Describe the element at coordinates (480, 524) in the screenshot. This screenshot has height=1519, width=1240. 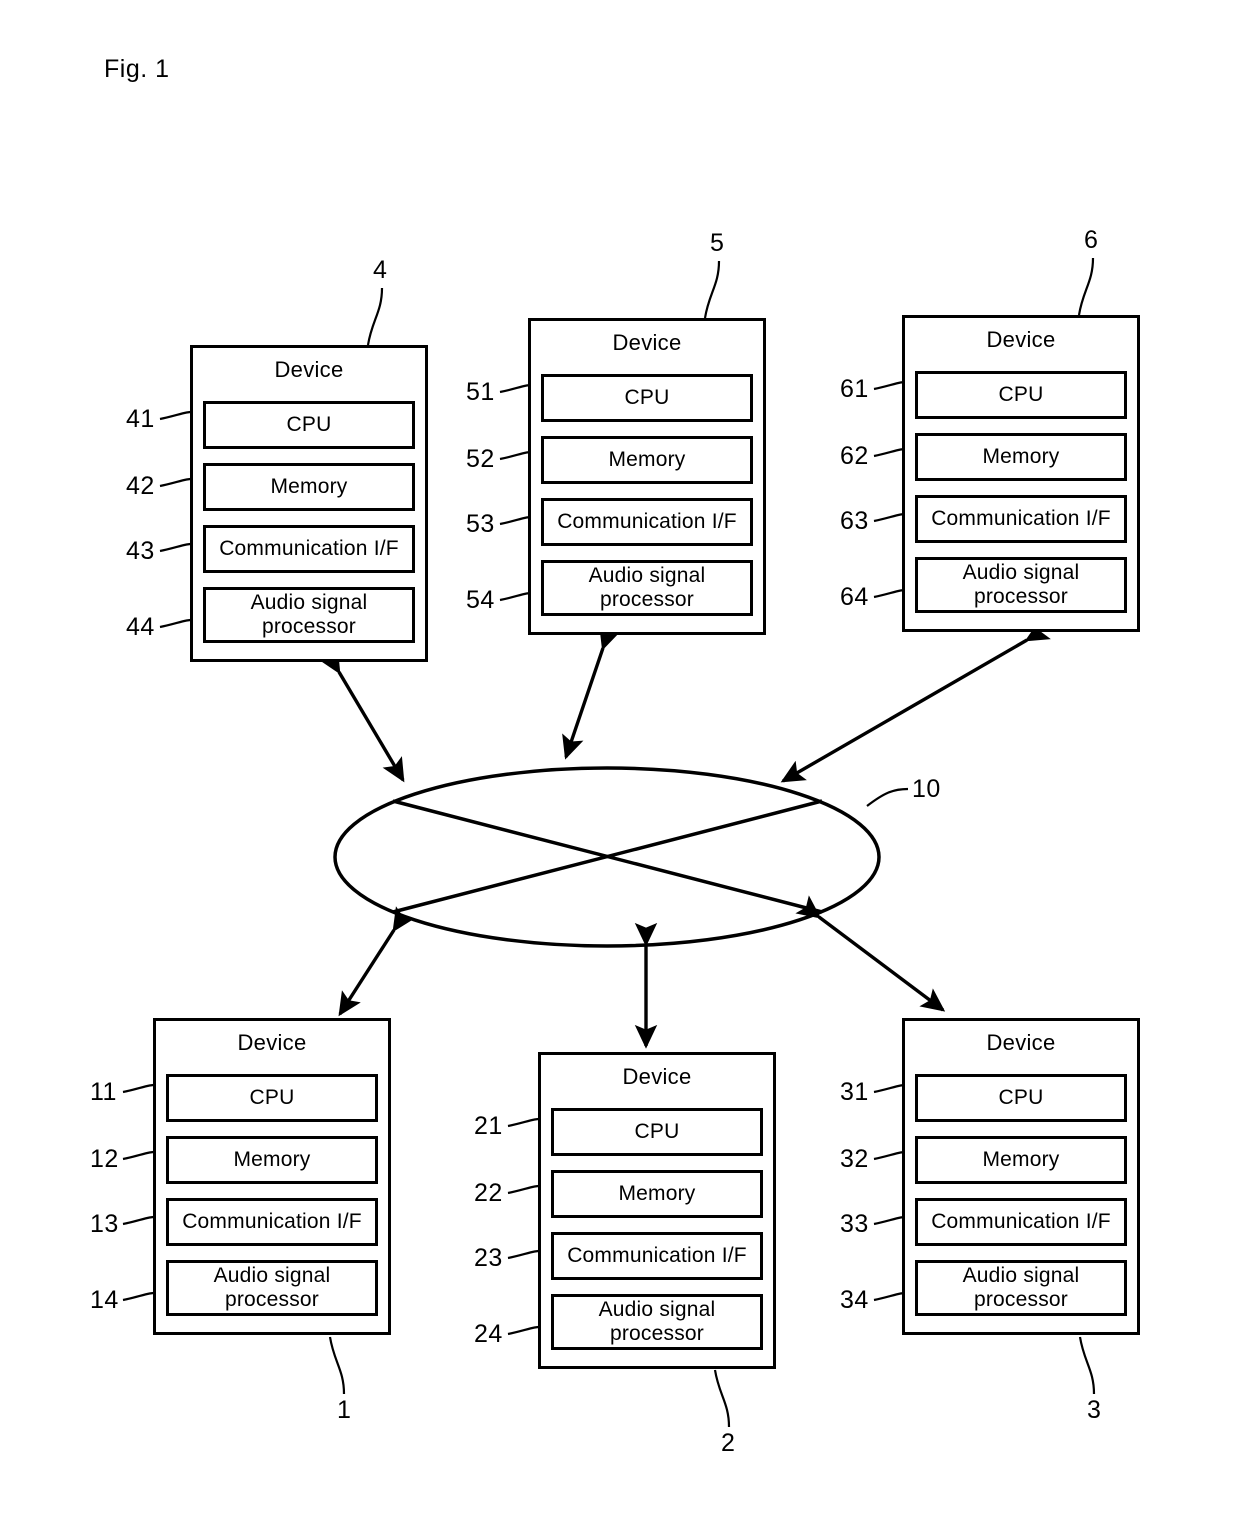
I see `ref-comp-53: 53` at that location.